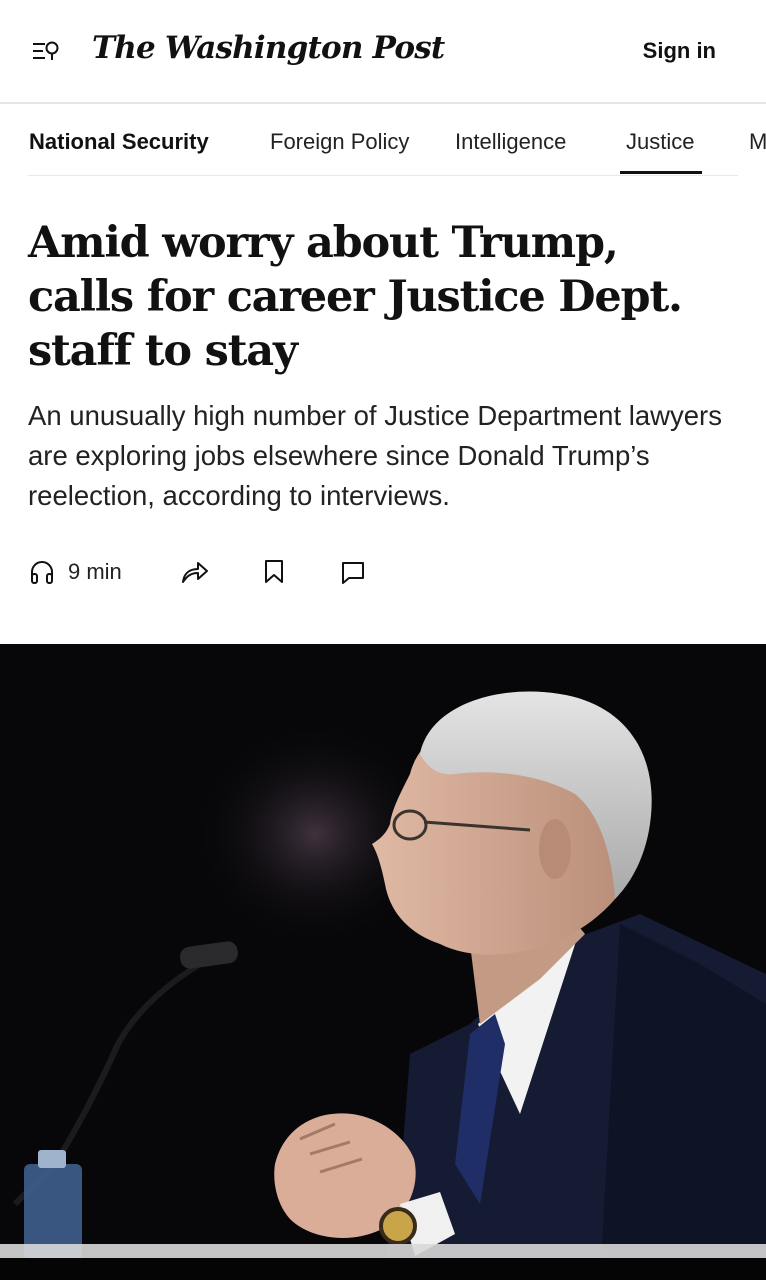 This screenshot has height=1280, width=766. I want to click on comment-button, so click(353, 572).